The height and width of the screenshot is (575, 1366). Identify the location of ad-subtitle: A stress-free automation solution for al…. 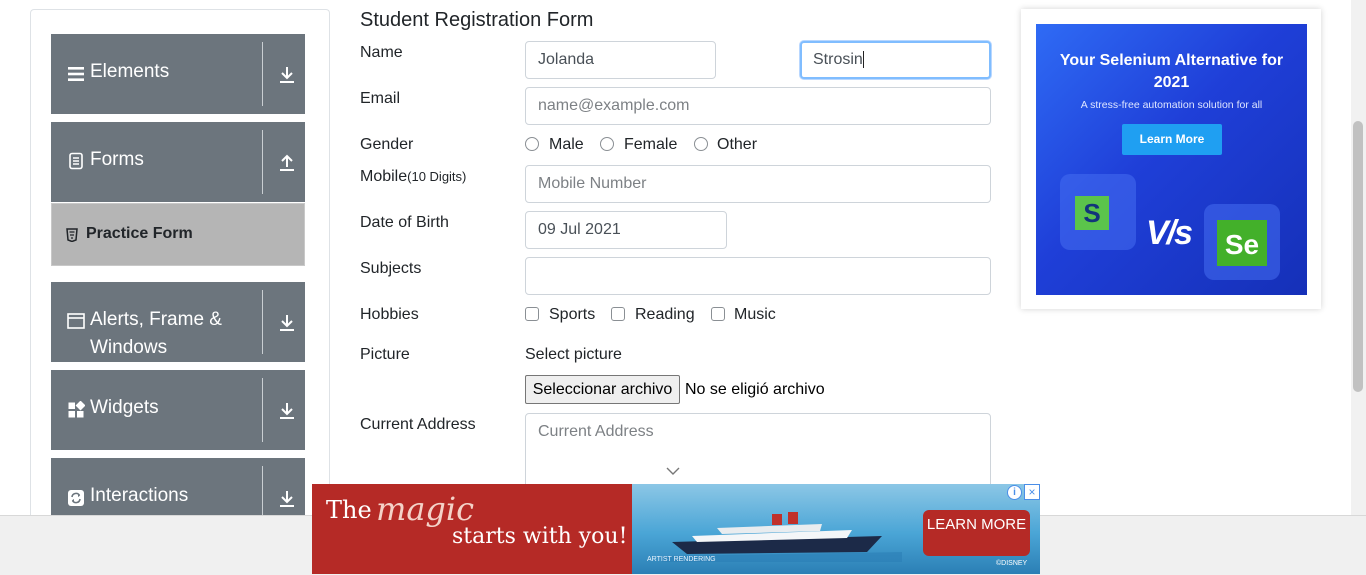
(1171, 105).